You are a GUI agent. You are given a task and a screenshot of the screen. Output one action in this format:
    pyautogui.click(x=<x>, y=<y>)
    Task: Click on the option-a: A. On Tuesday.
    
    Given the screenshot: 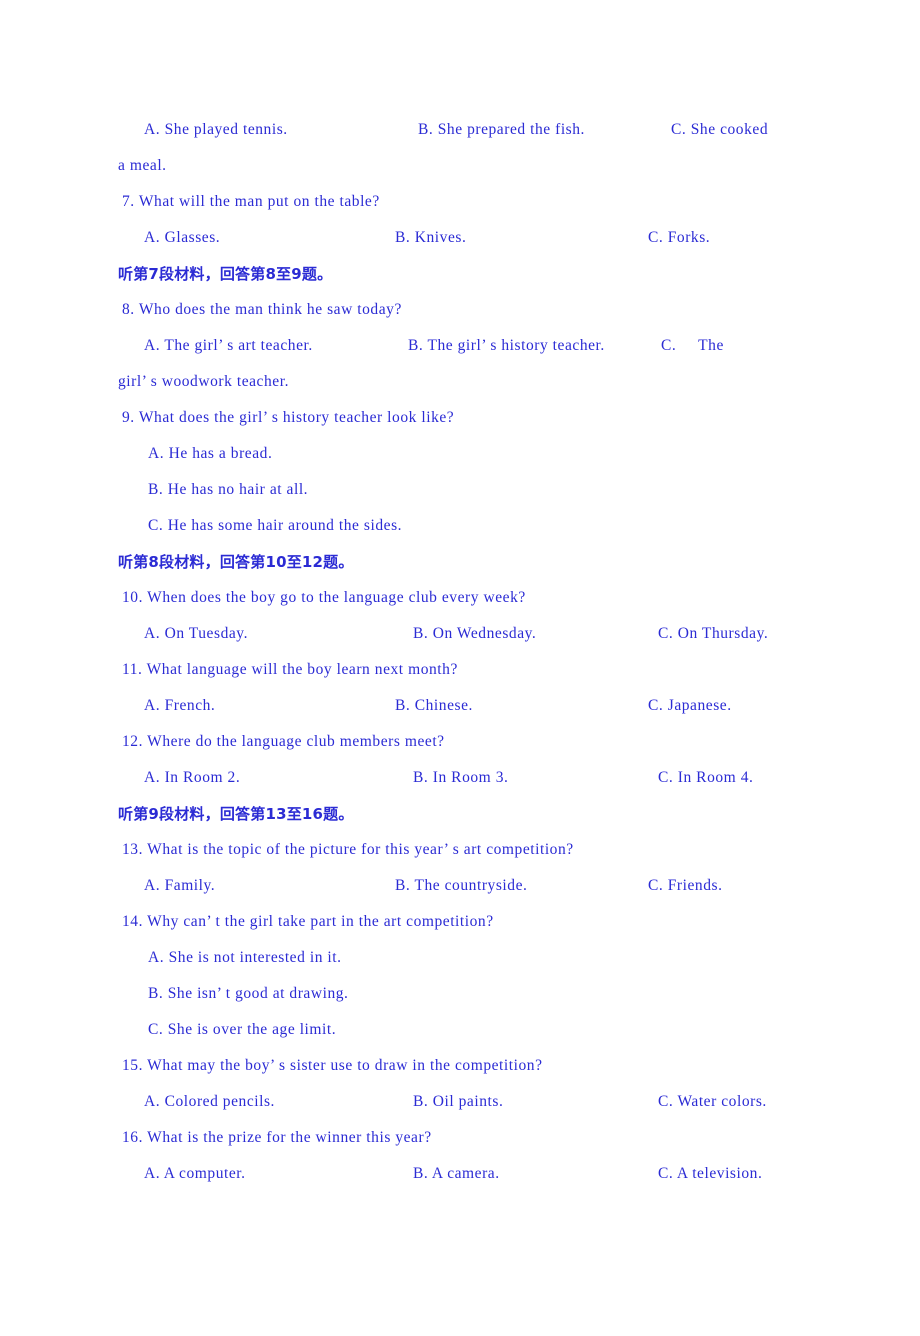 What is the action you would take?
    pyautogui.click(x=196, y=633)
    